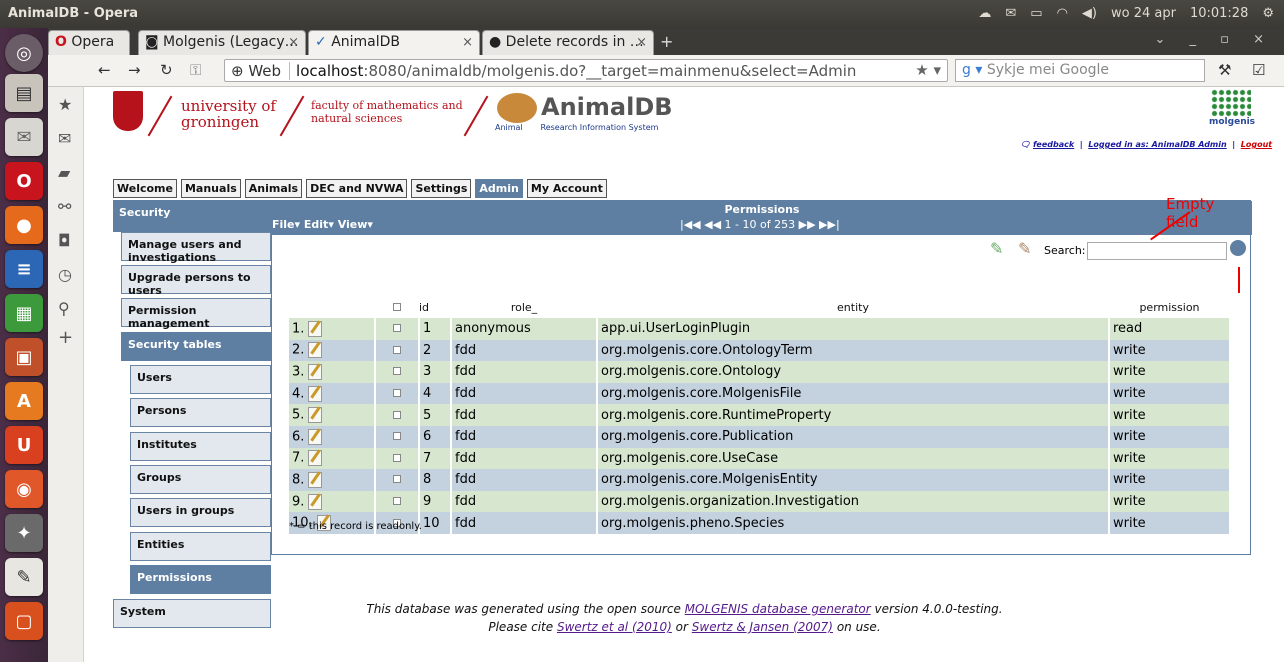 The height and width of the screenshot is (662, 1284). I want to click on tab-molgenis: ◙ Molgenis (Legacy… ×, so click(222, 42).